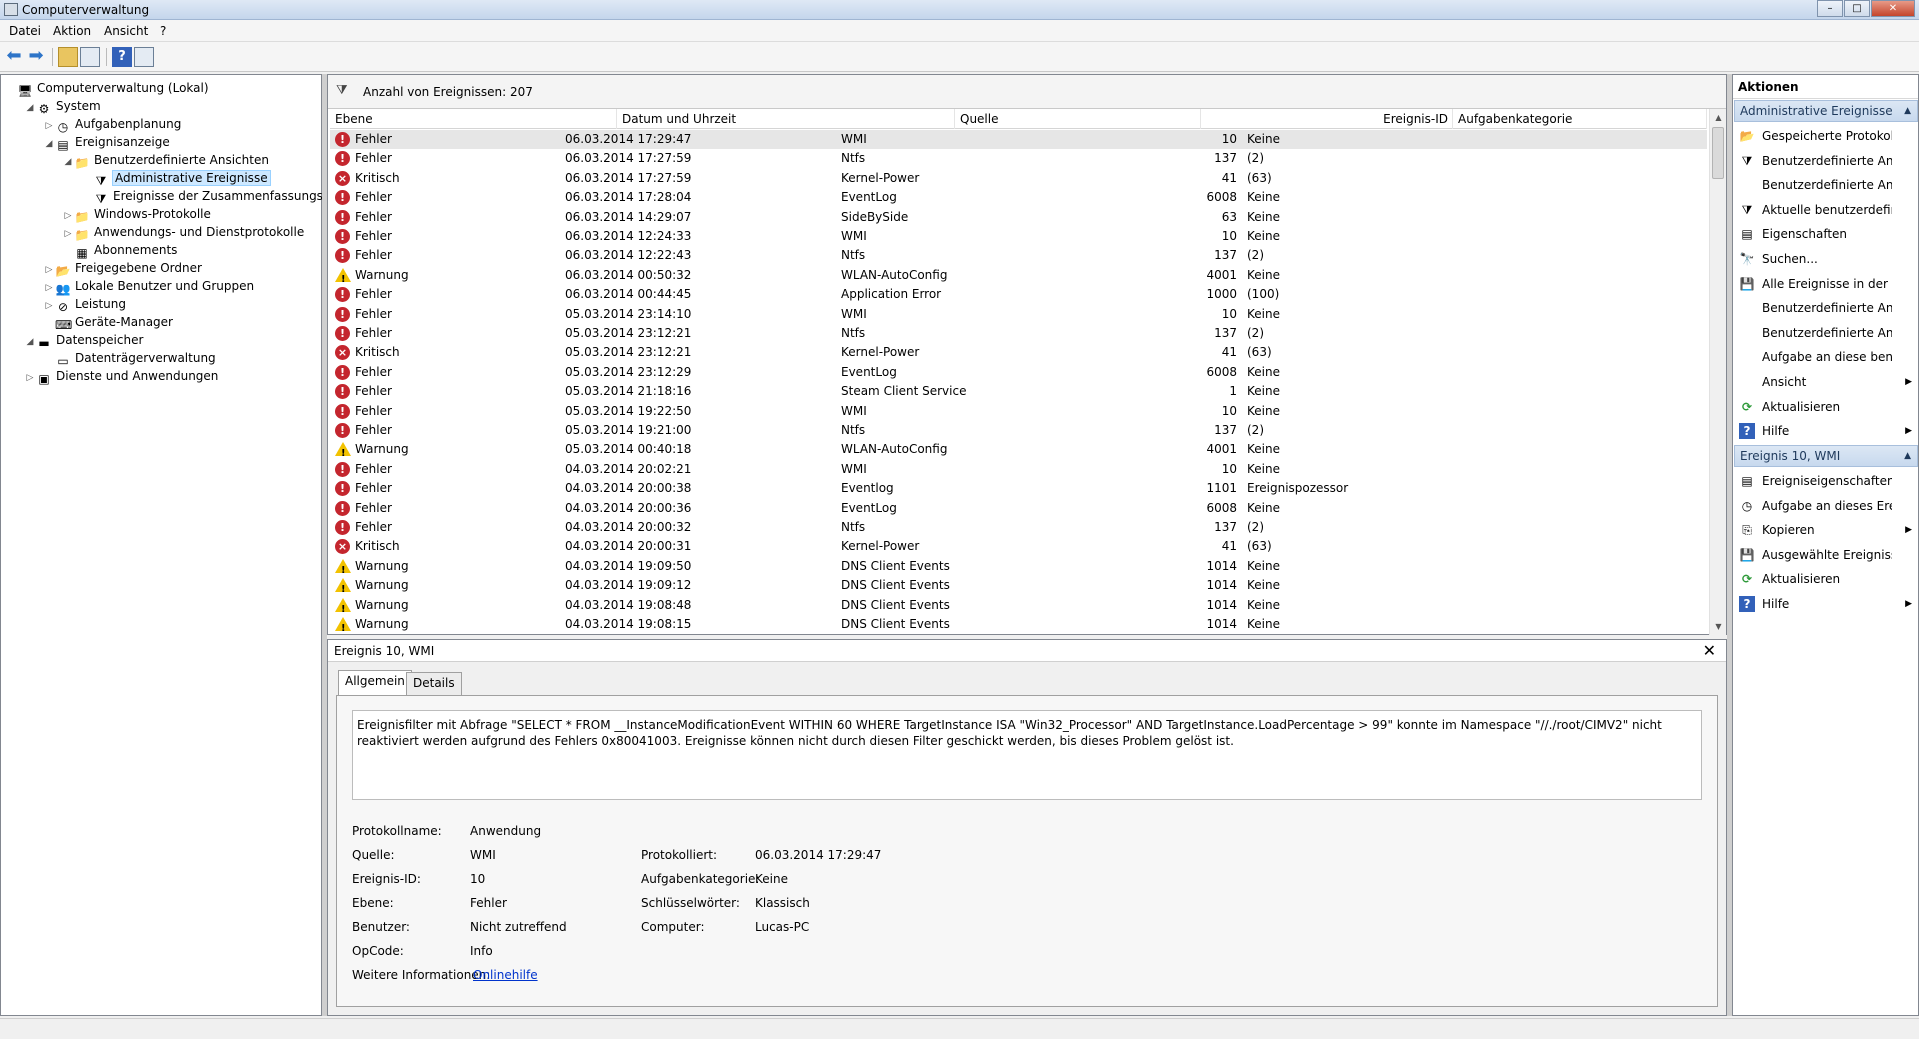  I want to click on table-row: ! Fehler 05.03.2014 23:12:21 Ntfs 137 (2), so click(1018, 333).